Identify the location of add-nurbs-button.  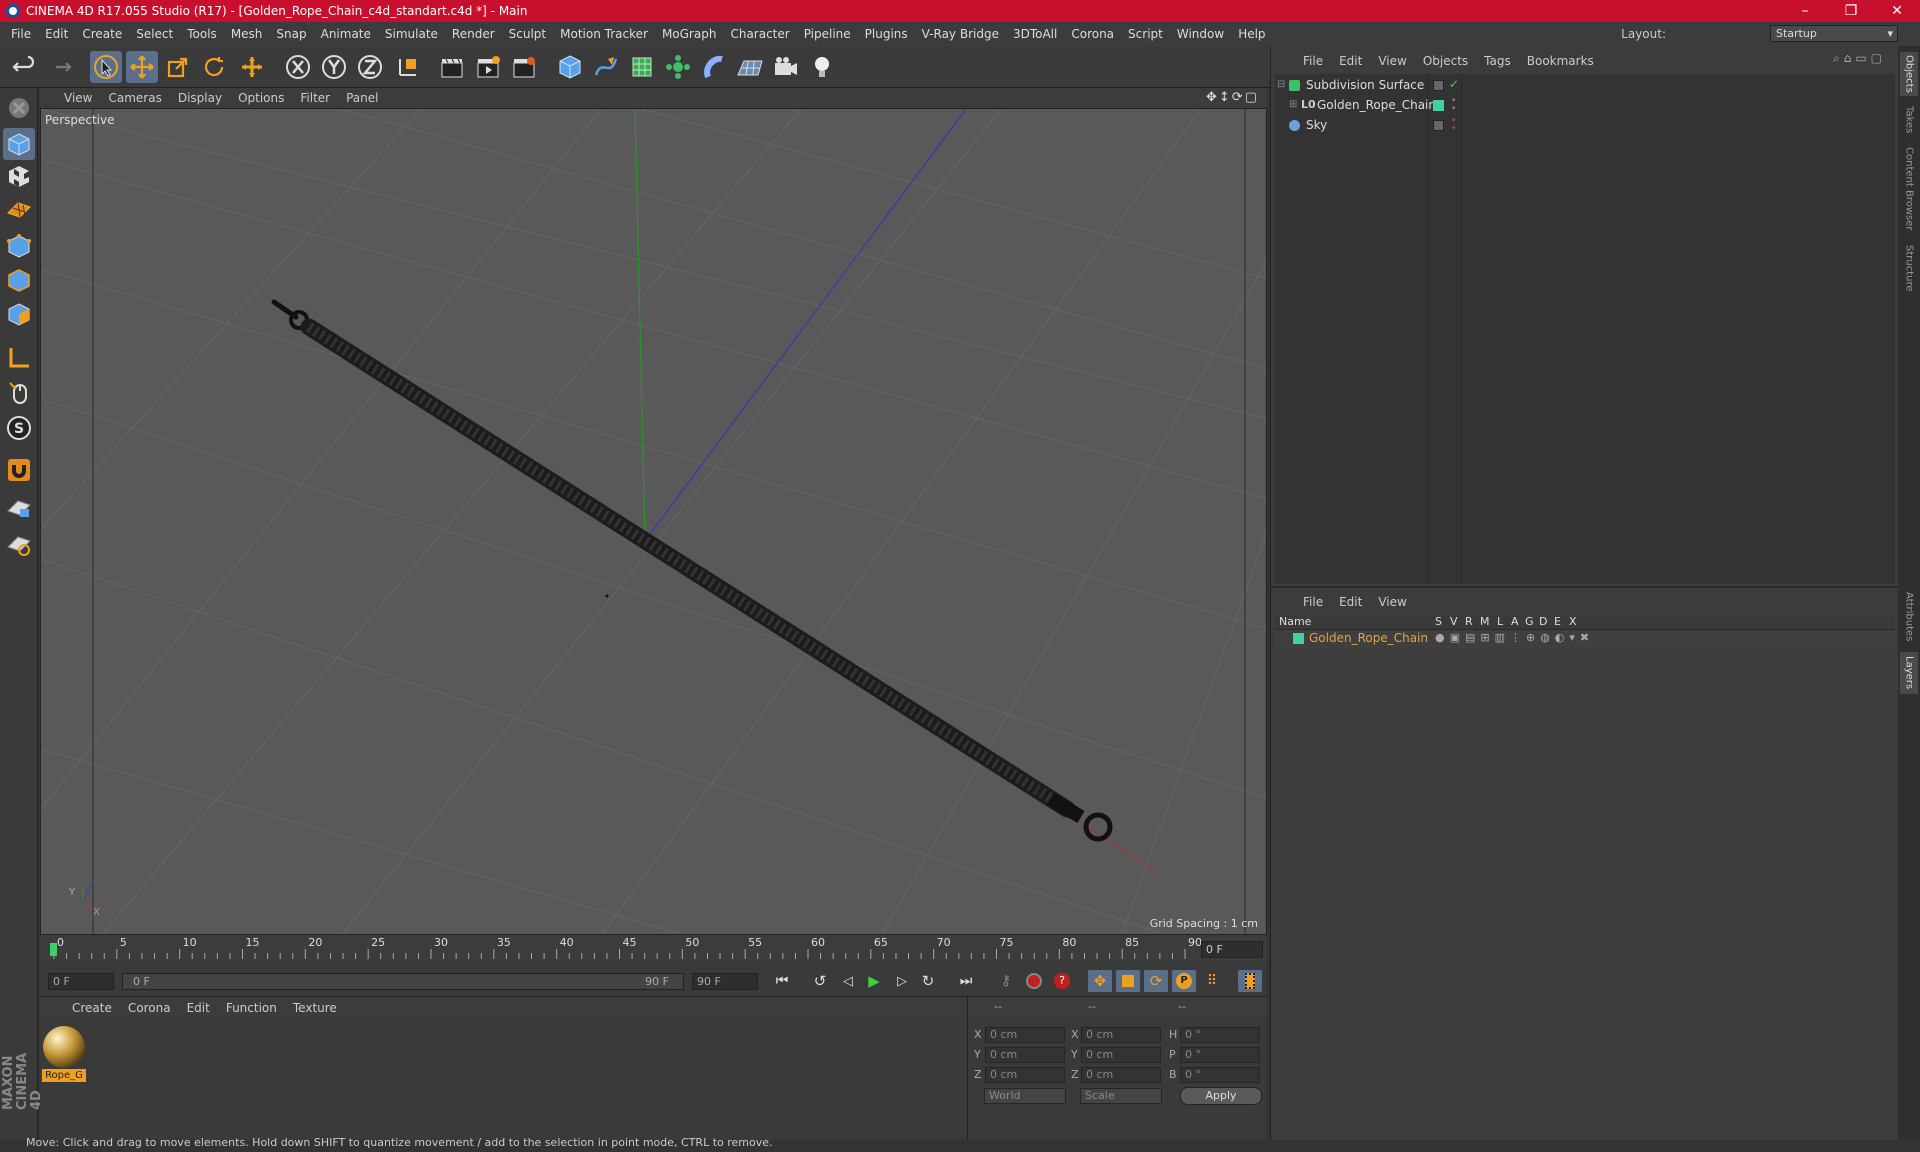
(642, 67).